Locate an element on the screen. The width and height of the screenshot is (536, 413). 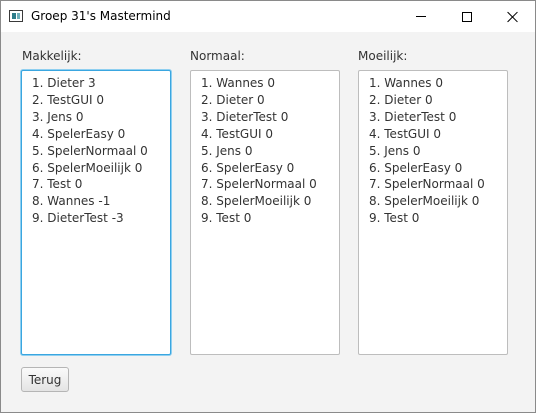
maximize-button is located at coordinates (467, 16).